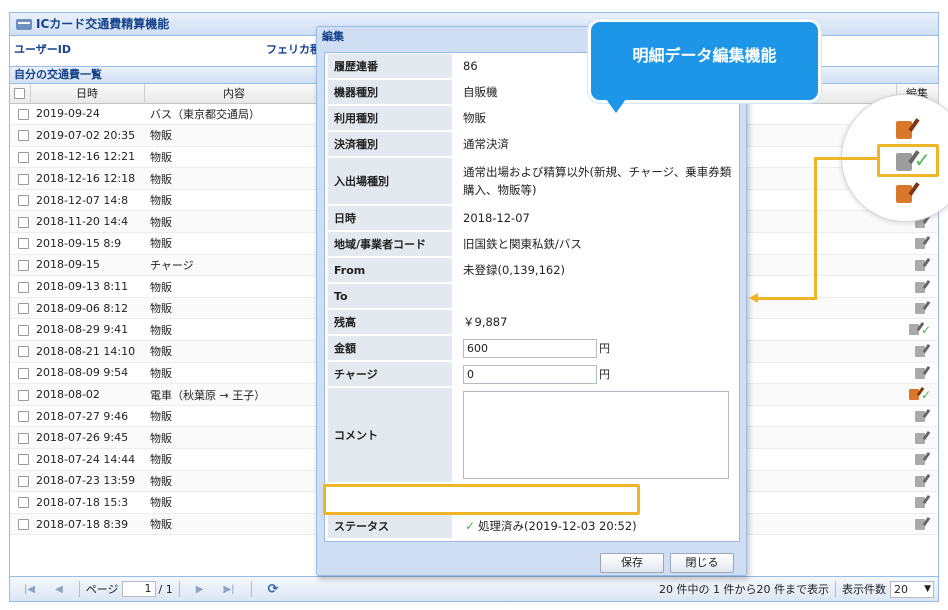 This screenshot has height=610, width=948. I want to click on first-page-icon: |◀, so click(29, 589).